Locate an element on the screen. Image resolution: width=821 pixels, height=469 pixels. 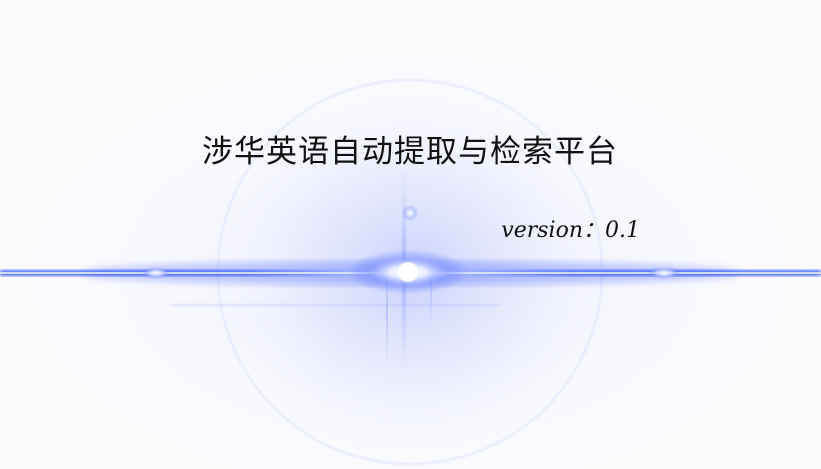
version-label: version：0.1 is located at coordinates (570, 230).